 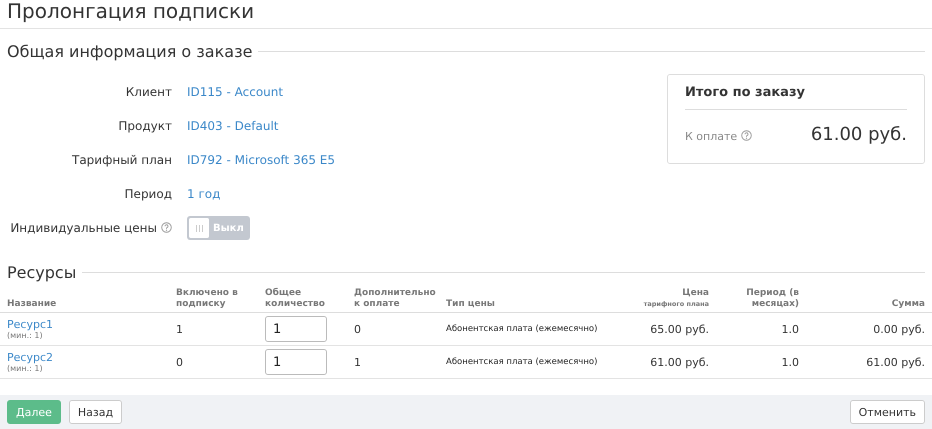 I want to click on table-cell: 65.00 руб., so click(x=662, y=329).